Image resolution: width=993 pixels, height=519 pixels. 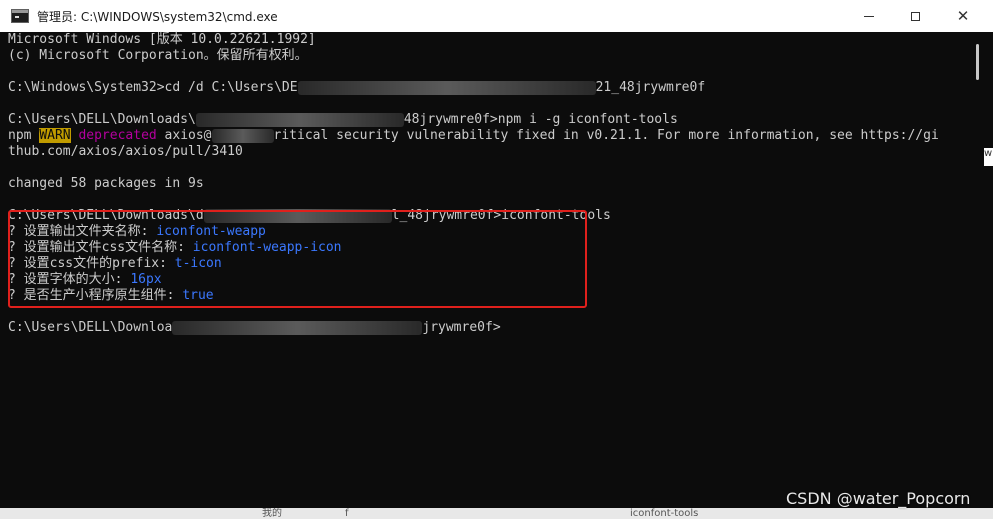 What do you see at coordinates (20, 16) in the screenshot?
I see `cmd-app-icon` at bounding box center [20, 16].